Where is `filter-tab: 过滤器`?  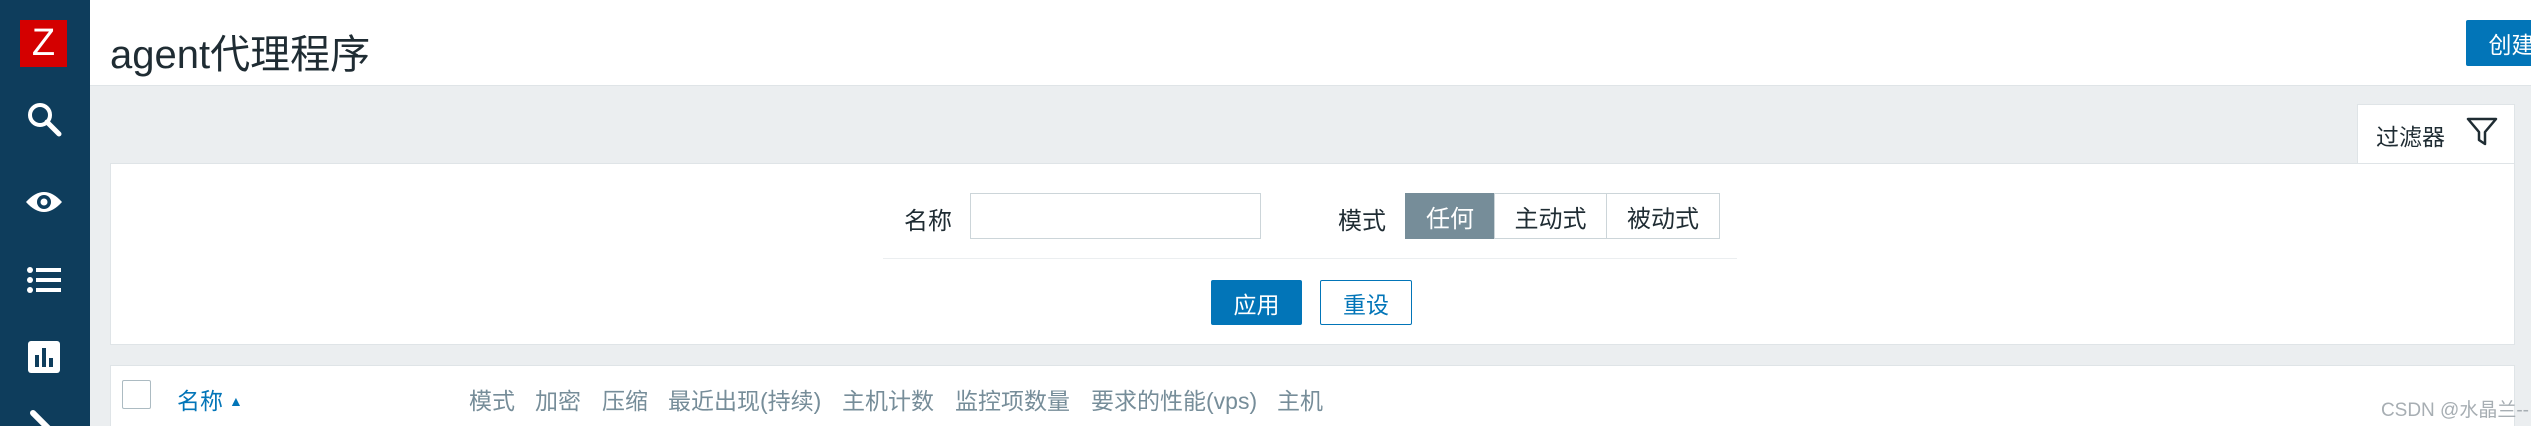
filter-tab: 过滤器 is located at coordinates (2436, 134).